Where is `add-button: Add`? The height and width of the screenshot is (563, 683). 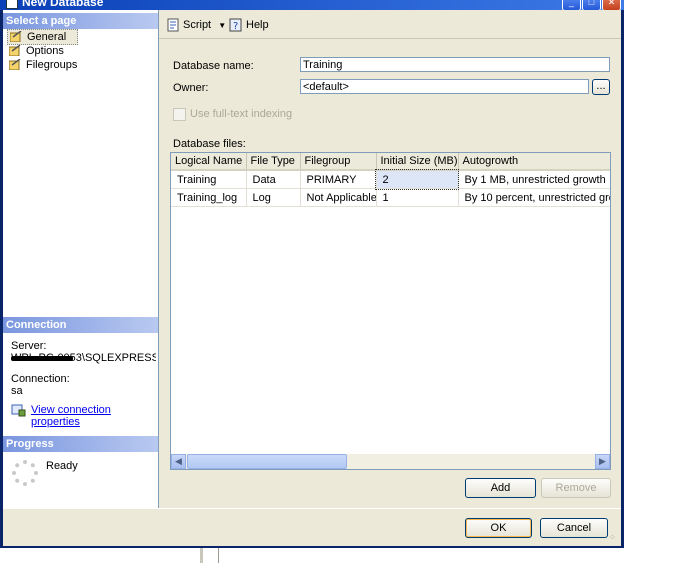
add-button: Add is located at coordinates (500, 488).